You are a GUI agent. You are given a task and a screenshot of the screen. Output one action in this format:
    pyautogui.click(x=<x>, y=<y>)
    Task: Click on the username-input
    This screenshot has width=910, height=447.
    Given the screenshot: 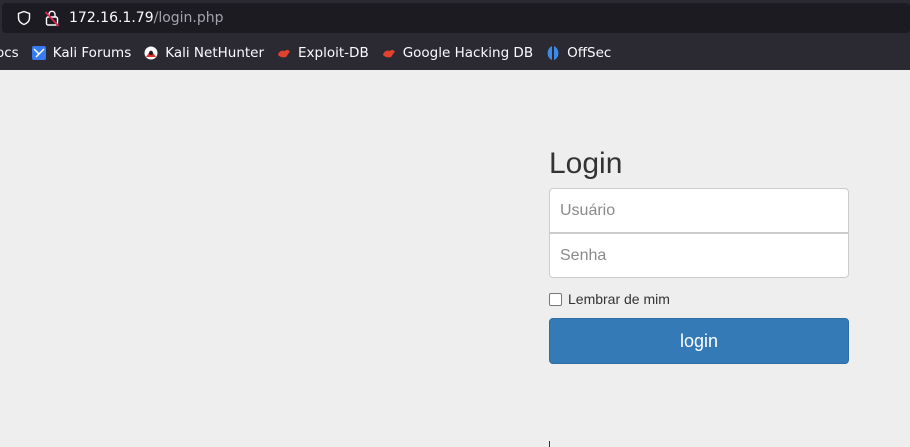 What is the action you would take?
    pyautogui.click(x=699, y=210)
    